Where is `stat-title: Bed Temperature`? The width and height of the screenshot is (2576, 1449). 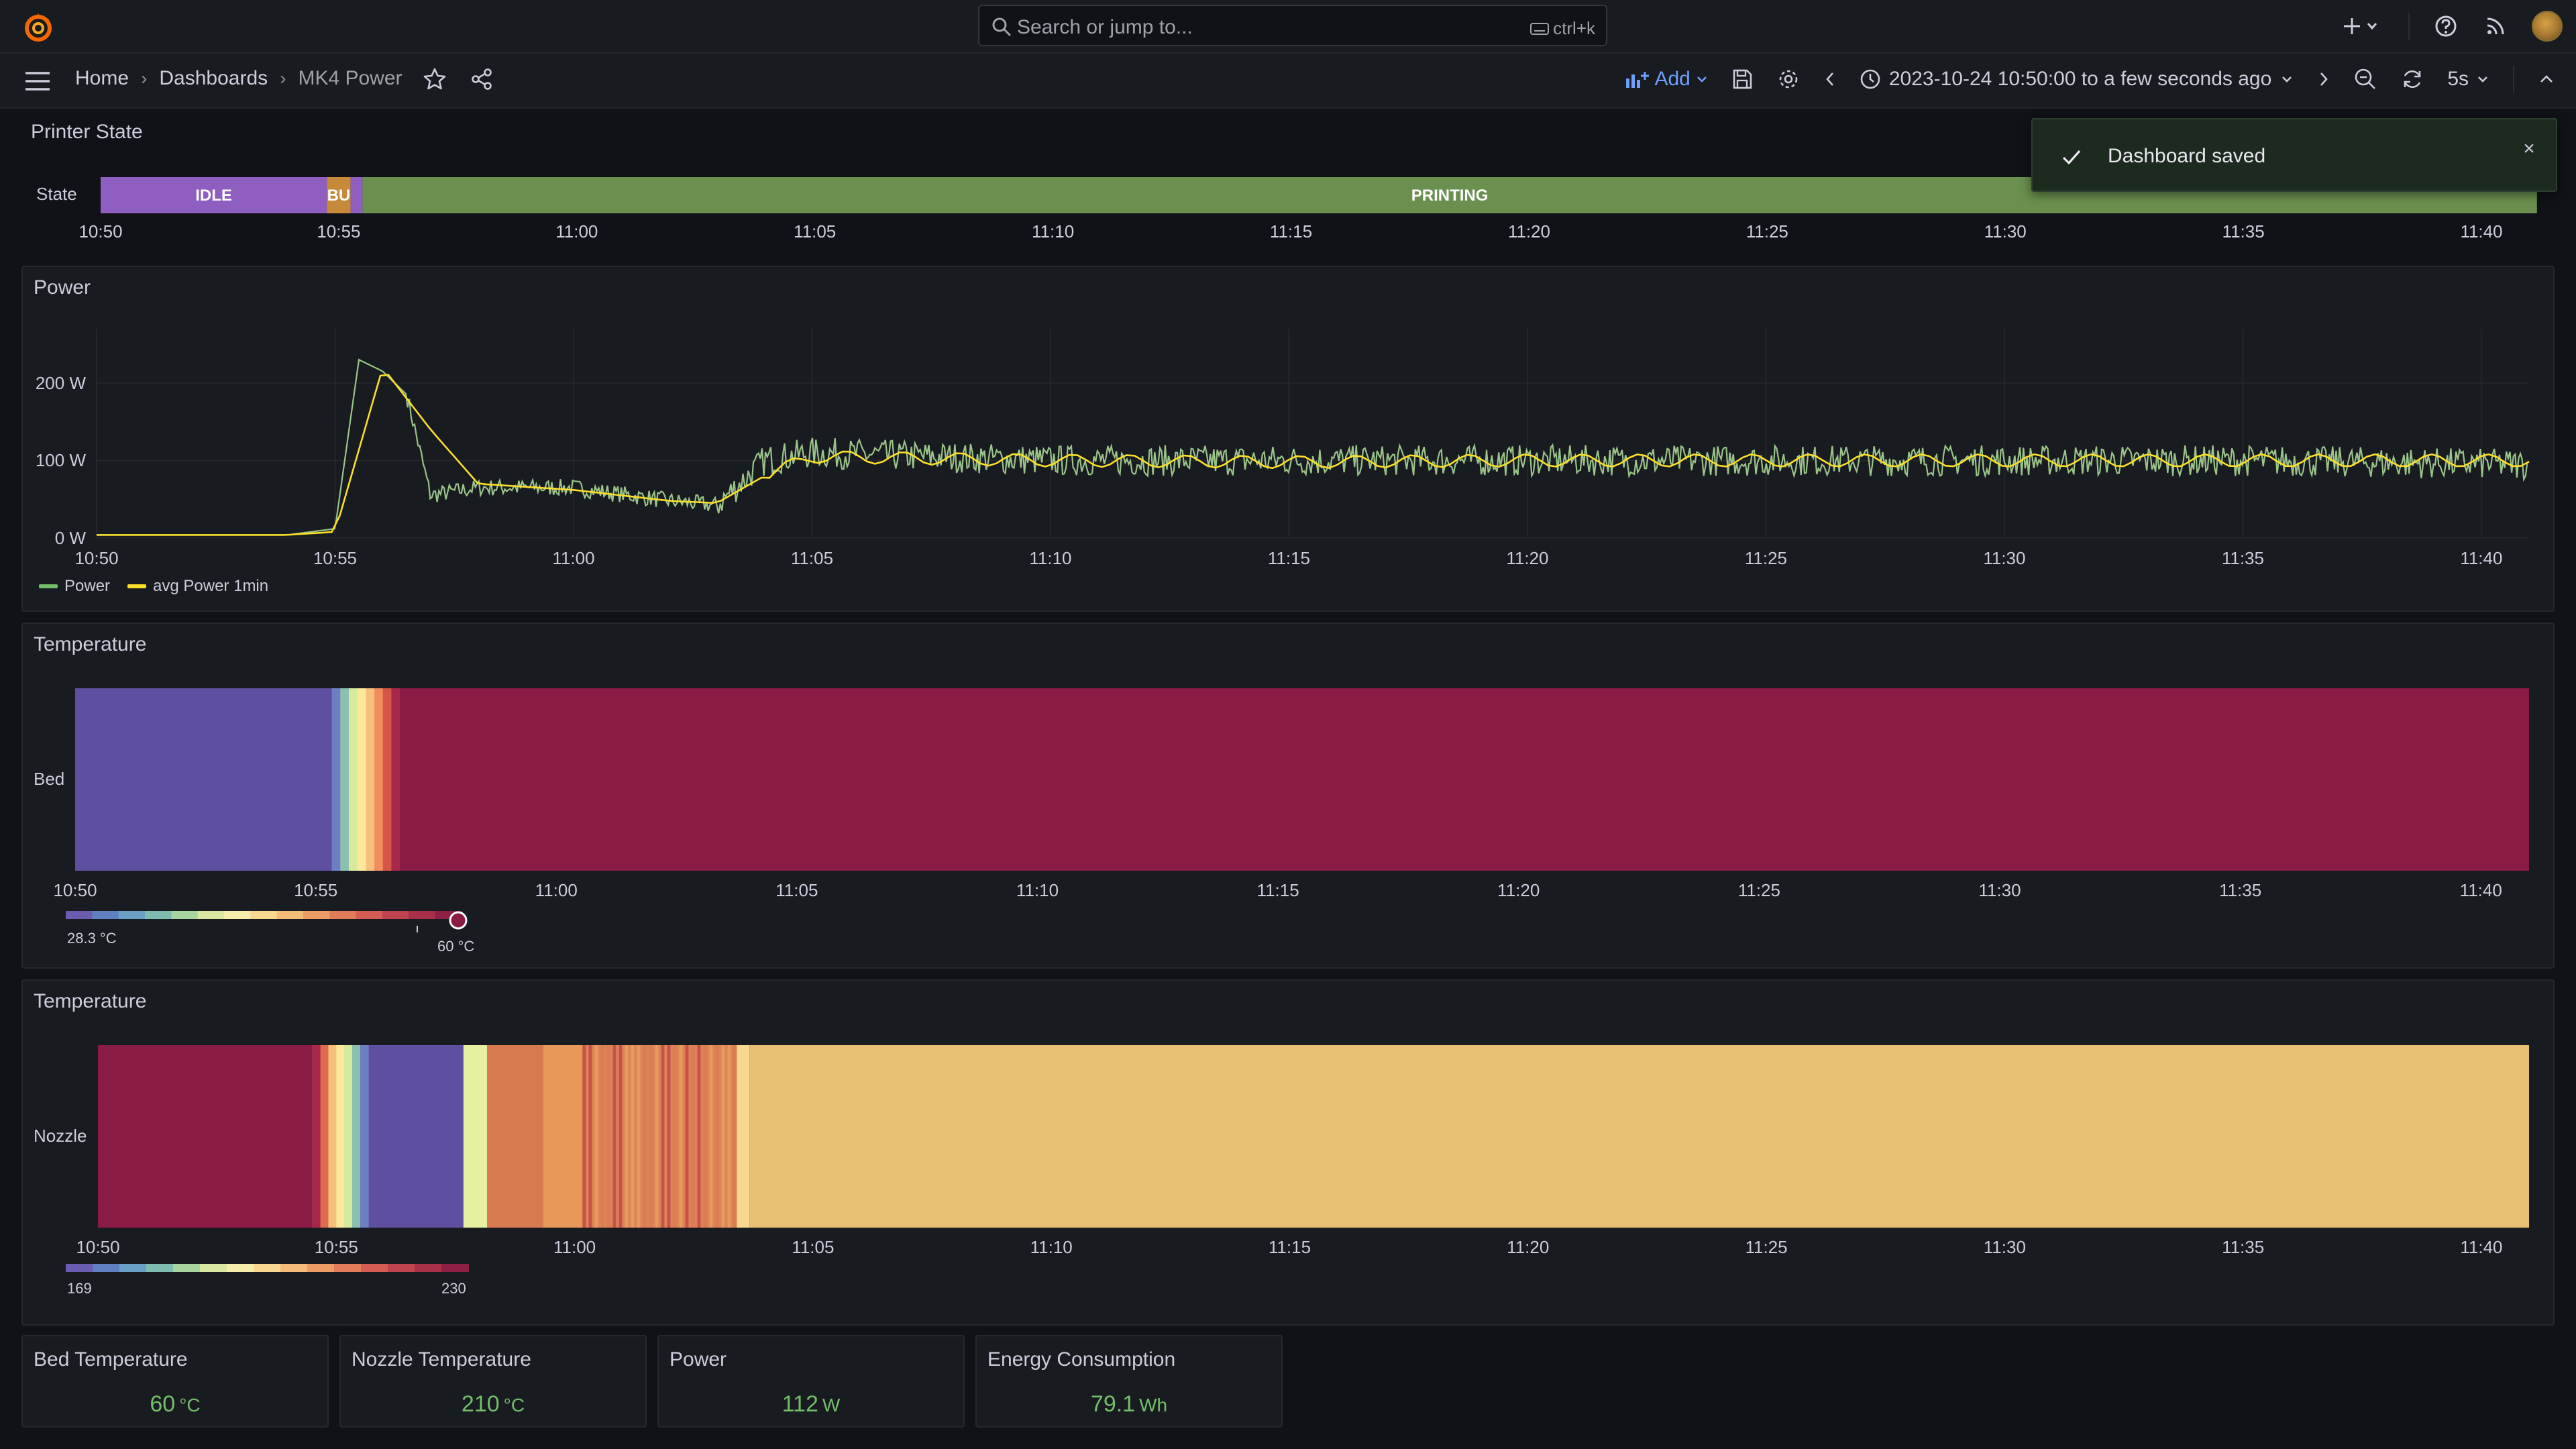 stat-title: Bed Temperature is located at coordinates (111, 1359).